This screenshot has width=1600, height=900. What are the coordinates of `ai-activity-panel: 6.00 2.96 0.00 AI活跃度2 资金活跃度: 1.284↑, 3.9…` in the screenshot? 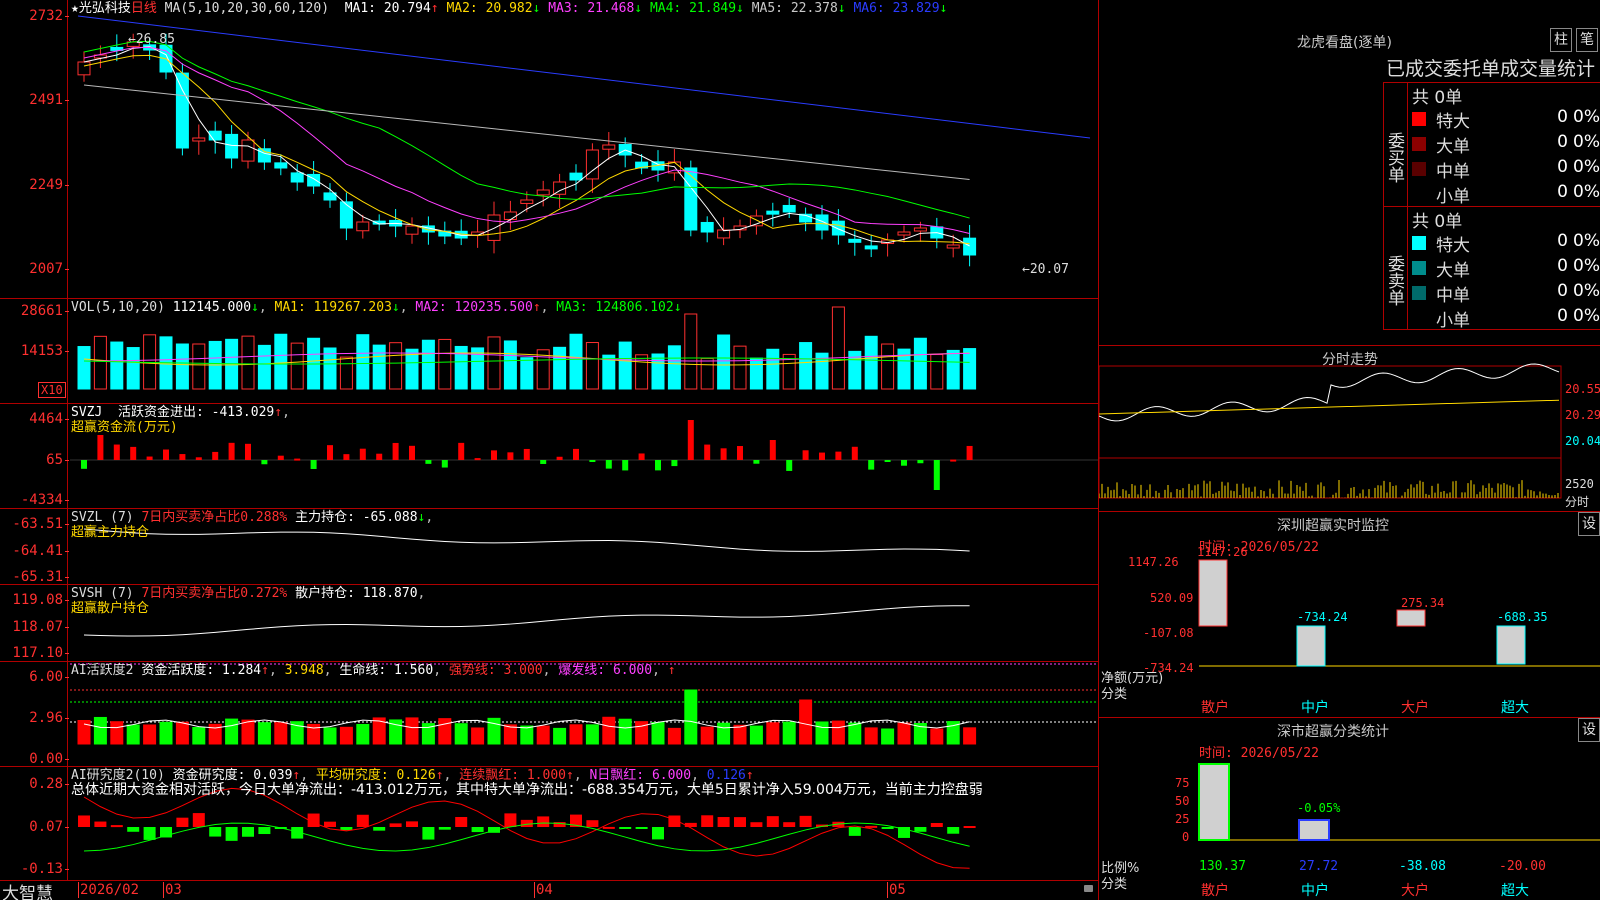 It's located at (549, 714).